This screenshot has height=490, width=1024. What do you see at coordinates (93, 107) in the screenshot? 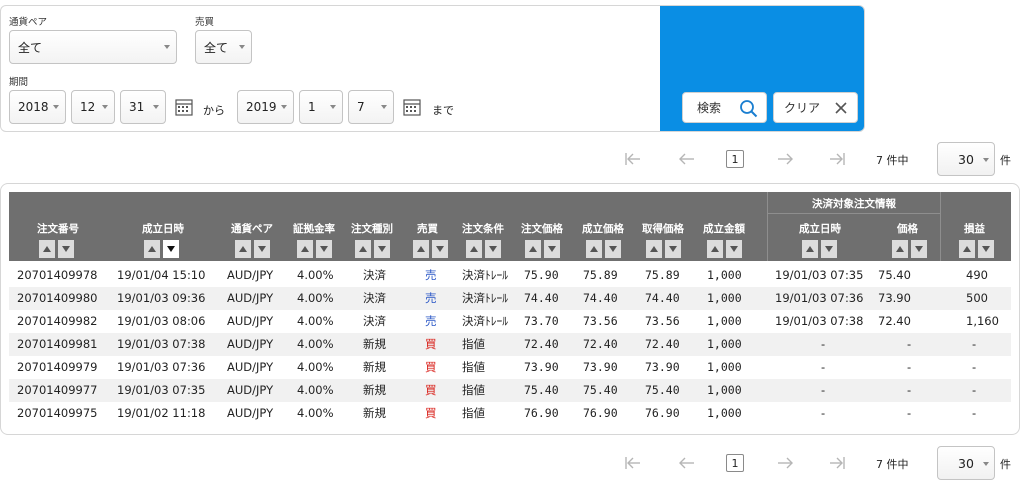
I see `from-month-select: 12` at bounding box center [93, 107].